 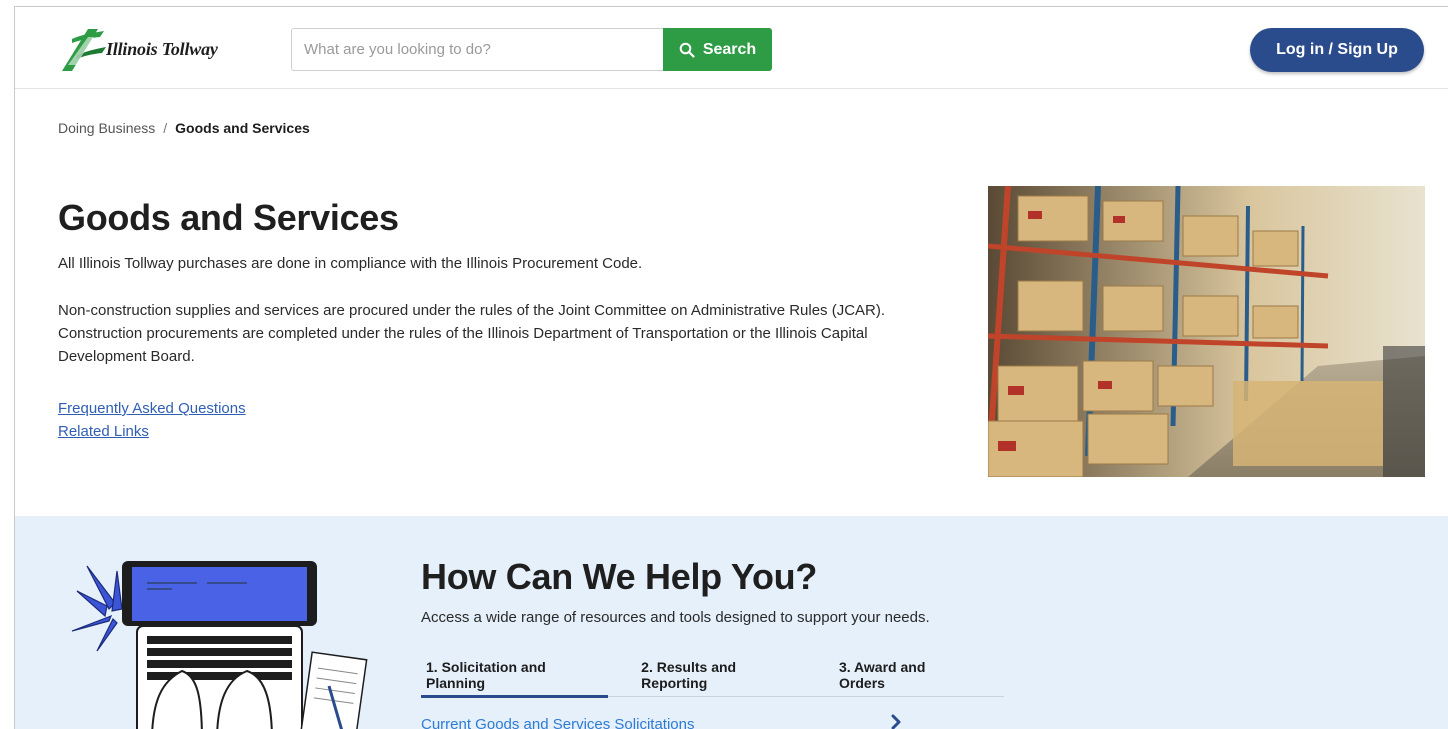 I want to click on tollway-logo: Illinois Tollway, so click(x=148, y=49).